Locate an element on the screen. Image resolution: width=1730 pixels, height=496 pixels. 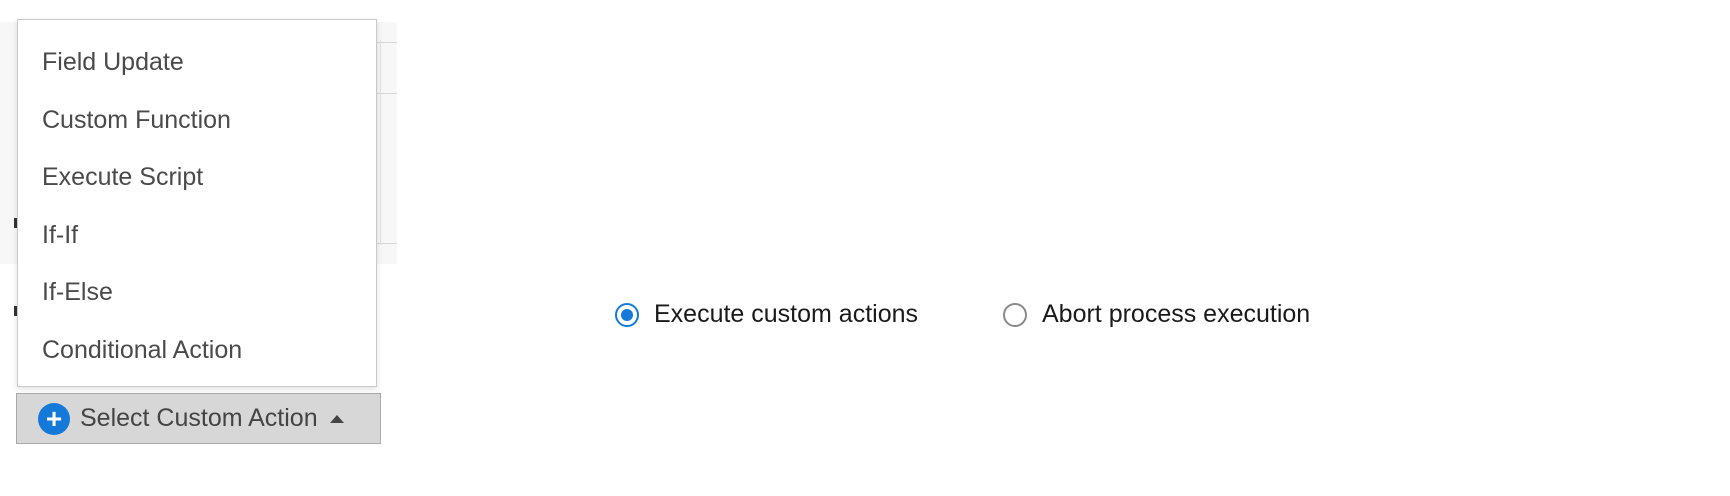
radio-label-execute-custom-actions: Execute custom actions is located at coordinates (786, 314).